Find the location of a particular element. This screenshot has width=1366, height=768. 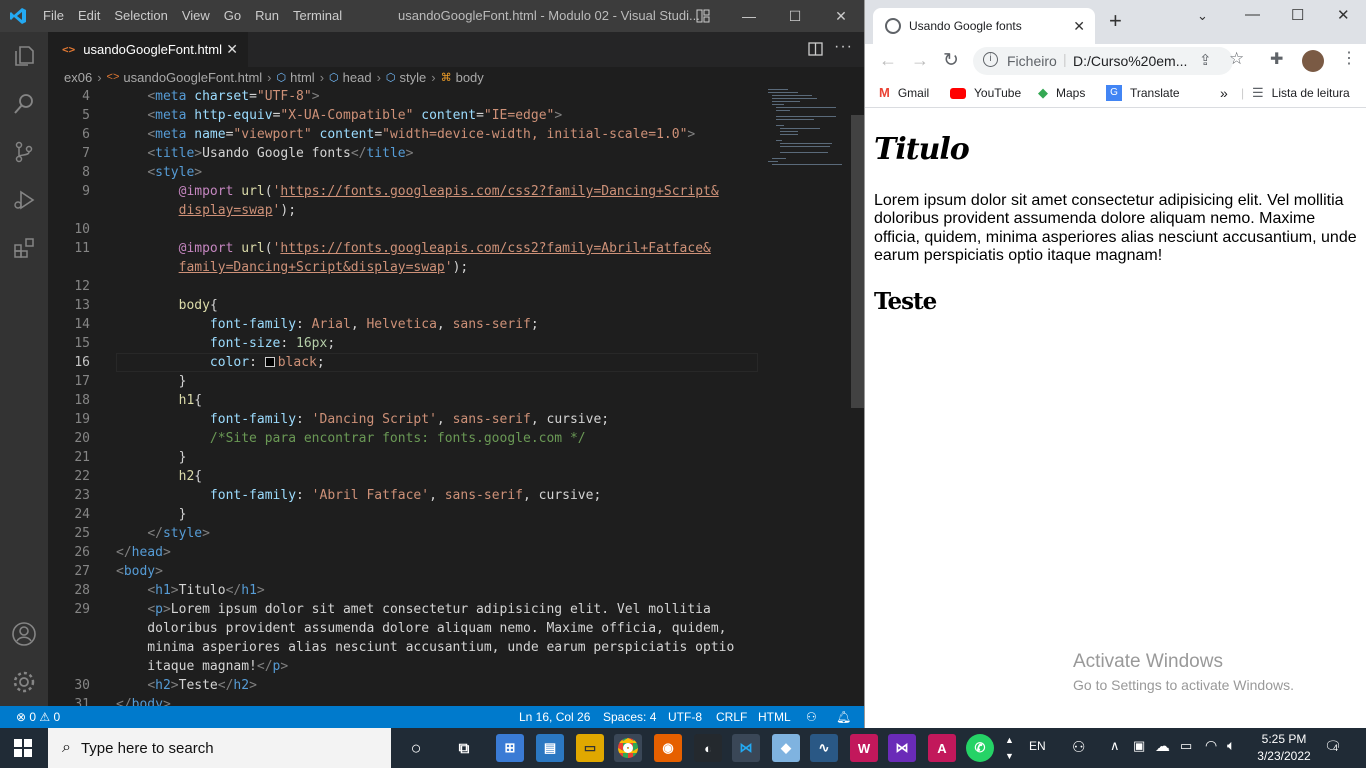

cortana-icon: ○ is located at coordinates (416, 748).